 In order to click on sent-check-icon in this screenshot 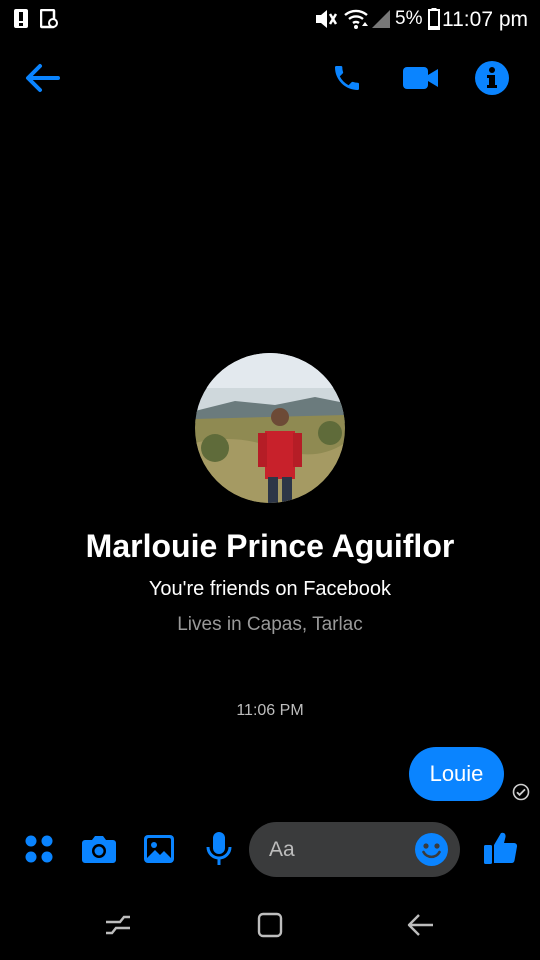, I will do `click(521, 792)`.